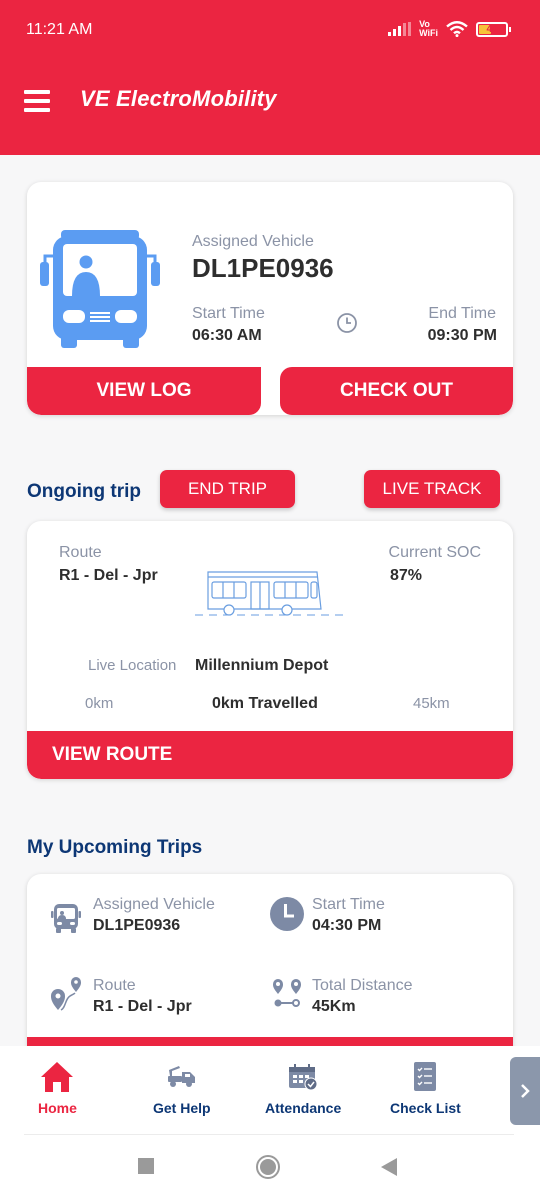  Describe the element at coordinates (146, 1166) in the screenshot. I see `recents-button` at that location.